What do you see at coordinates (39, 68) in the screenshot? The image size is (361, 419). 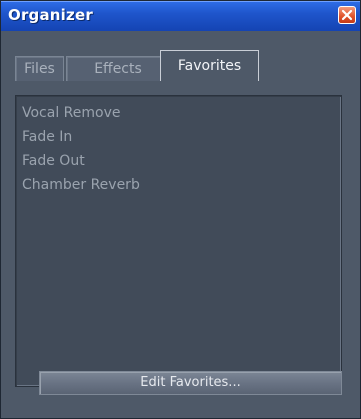 I see `tab-files: Files` at bounding box center [39, 68].